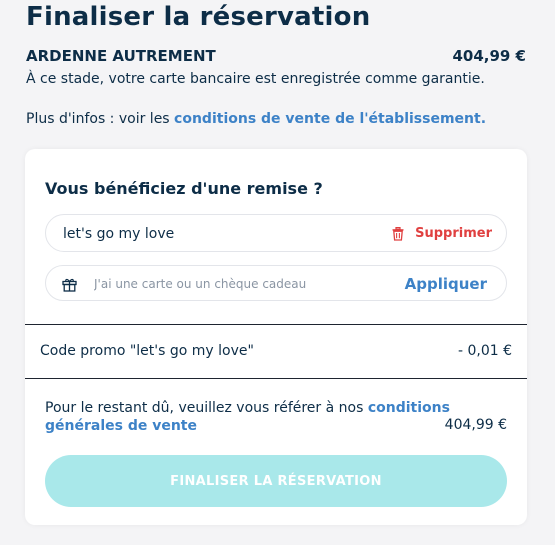 The height and width of the screenshot is (545, 555). What do you see at coordinates (453, 233) in the screenshot?
I see `remove-promo-label: Supprimer` at bounding box center [453, 233].